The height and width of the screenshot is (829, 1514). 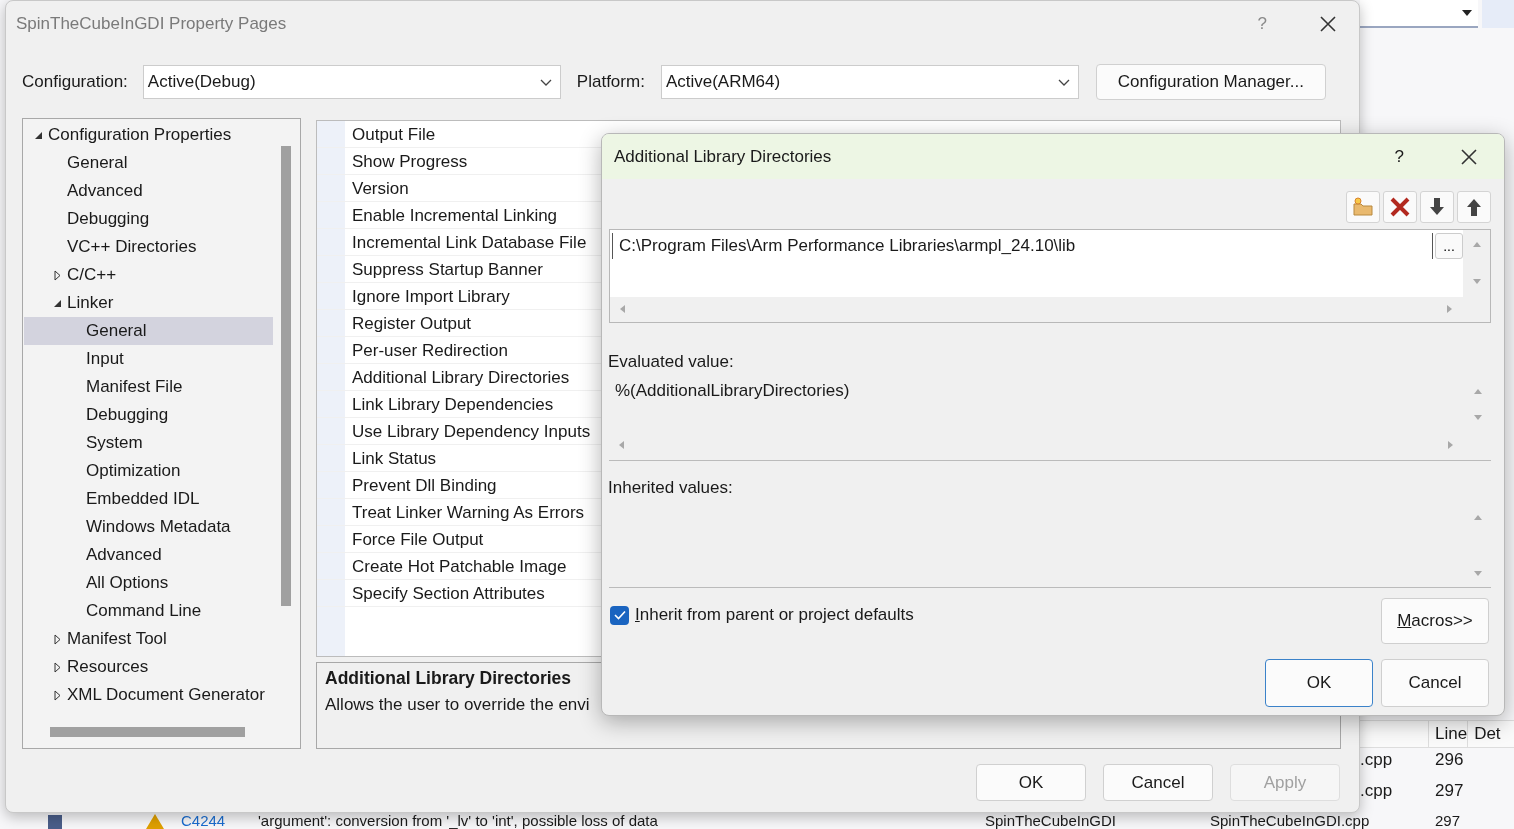 I want to click on property-name: Incremental Link Database File, so click(x=469, y=242).